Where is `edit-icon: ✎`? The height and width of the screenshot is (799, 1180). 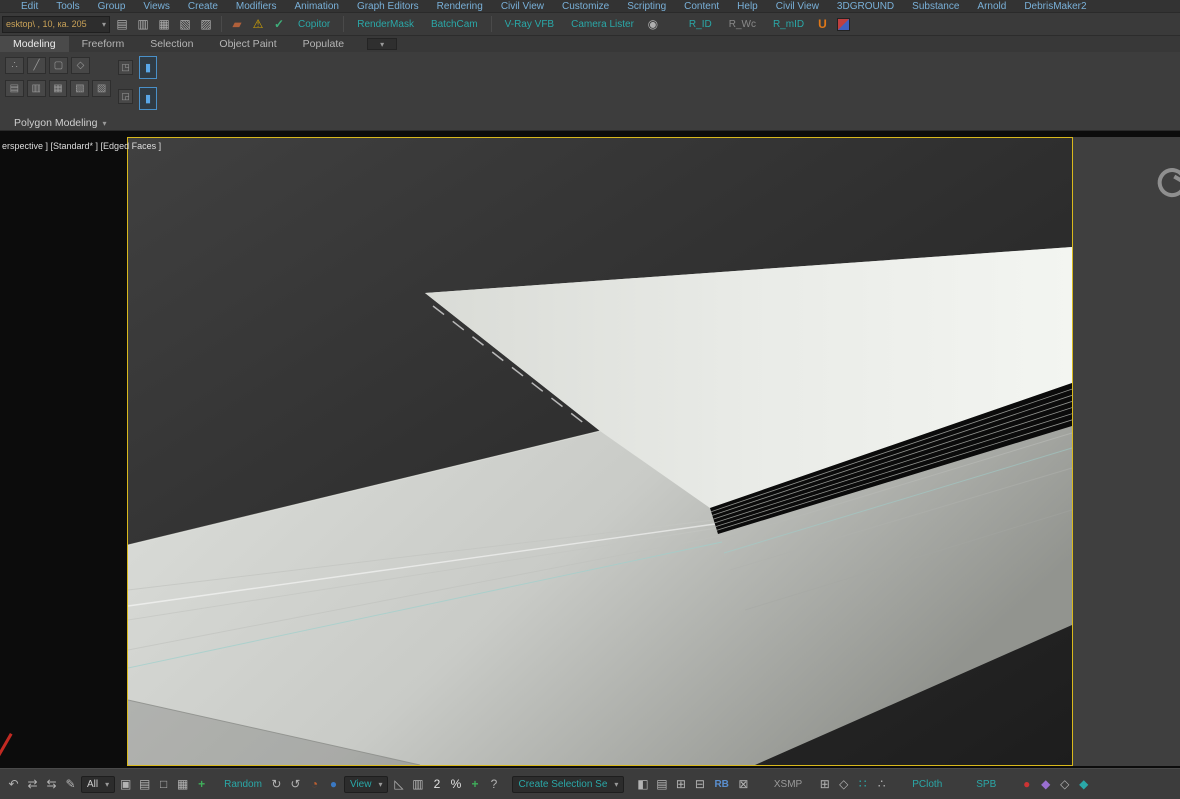 edit-icon: ✎ is located at coordinates (70, 784).